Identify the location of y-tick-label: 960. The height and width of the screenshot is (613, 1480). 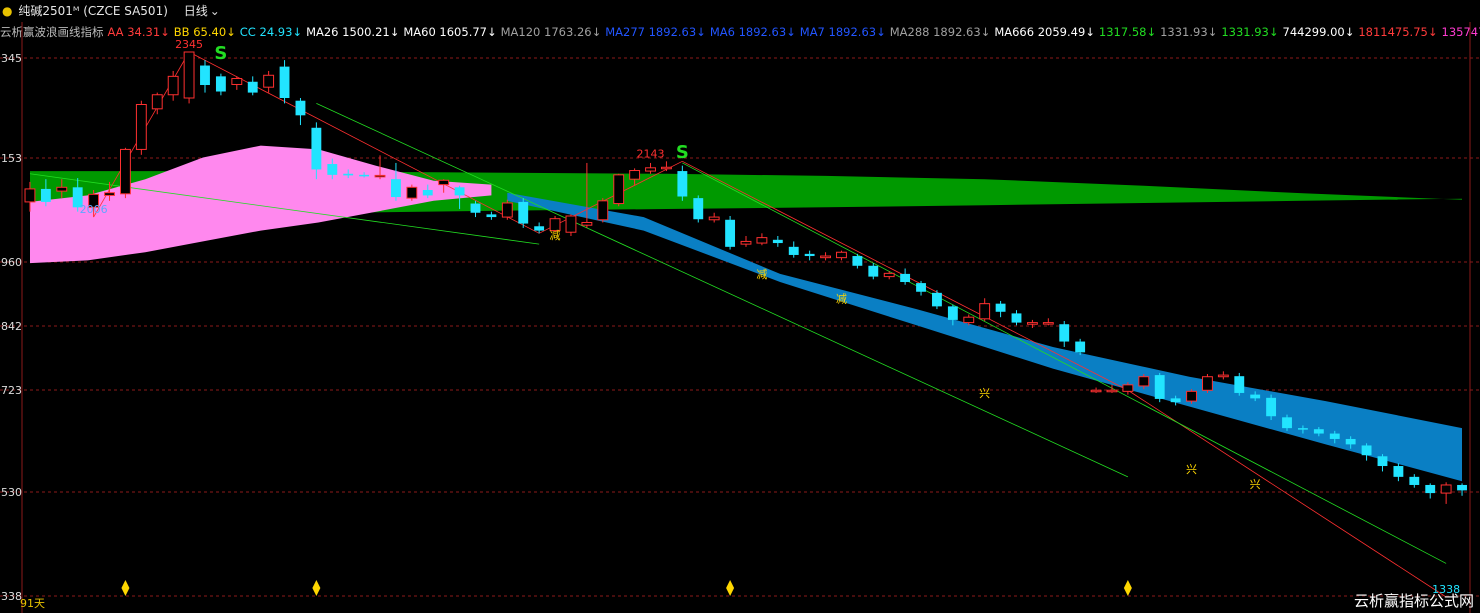
(11, 262).